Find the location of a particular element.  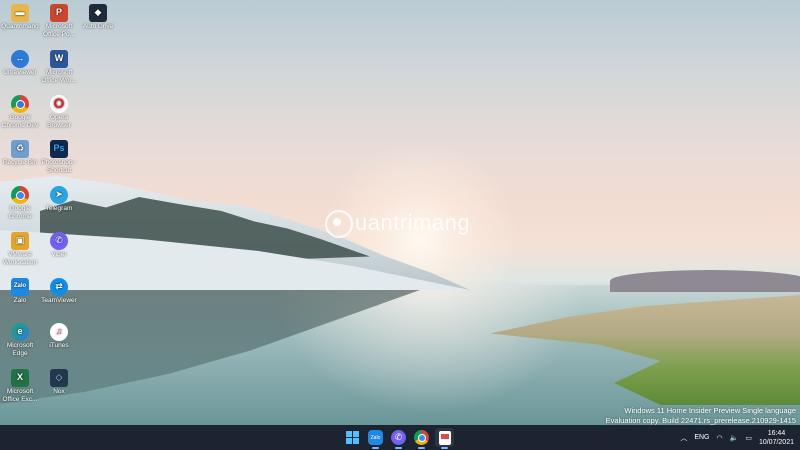

desktop-icon-teamviewer: ⇄ TeamViewer is located at coordinates (59, 291).